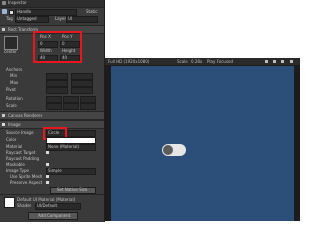 Image resolution: width=320 pixels, height=240 pixels. Describe the element at coordinates (82, 76) in the screenshot. I see `anchor-min-y-field` at that location.